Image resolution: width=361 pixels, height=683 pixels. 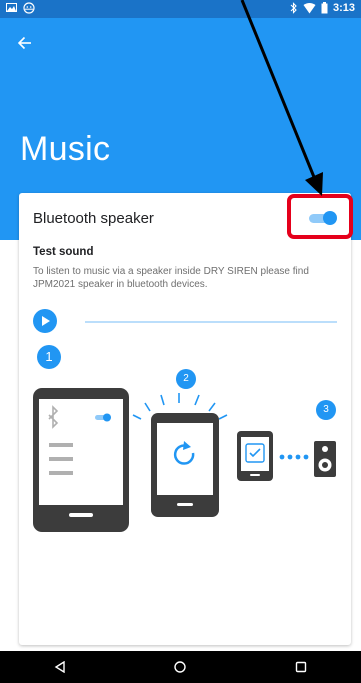 I want to click on android-icon, so click(x=29, y=8).